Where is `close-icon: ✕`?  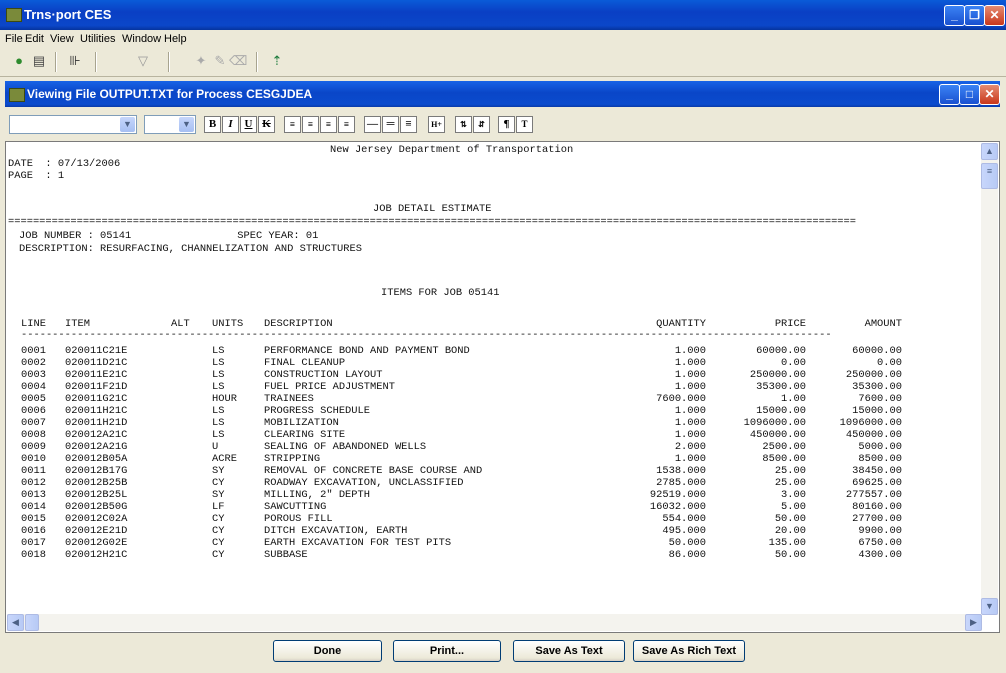
close-icon: ✕ is located at coordinates (994, 15).